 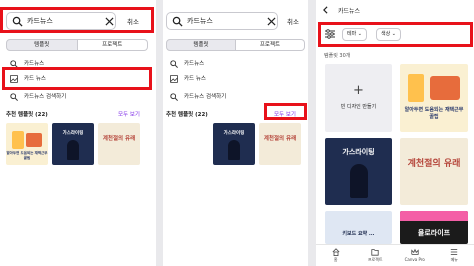 I want to click on folder-icon, so click(x=375, y=252).